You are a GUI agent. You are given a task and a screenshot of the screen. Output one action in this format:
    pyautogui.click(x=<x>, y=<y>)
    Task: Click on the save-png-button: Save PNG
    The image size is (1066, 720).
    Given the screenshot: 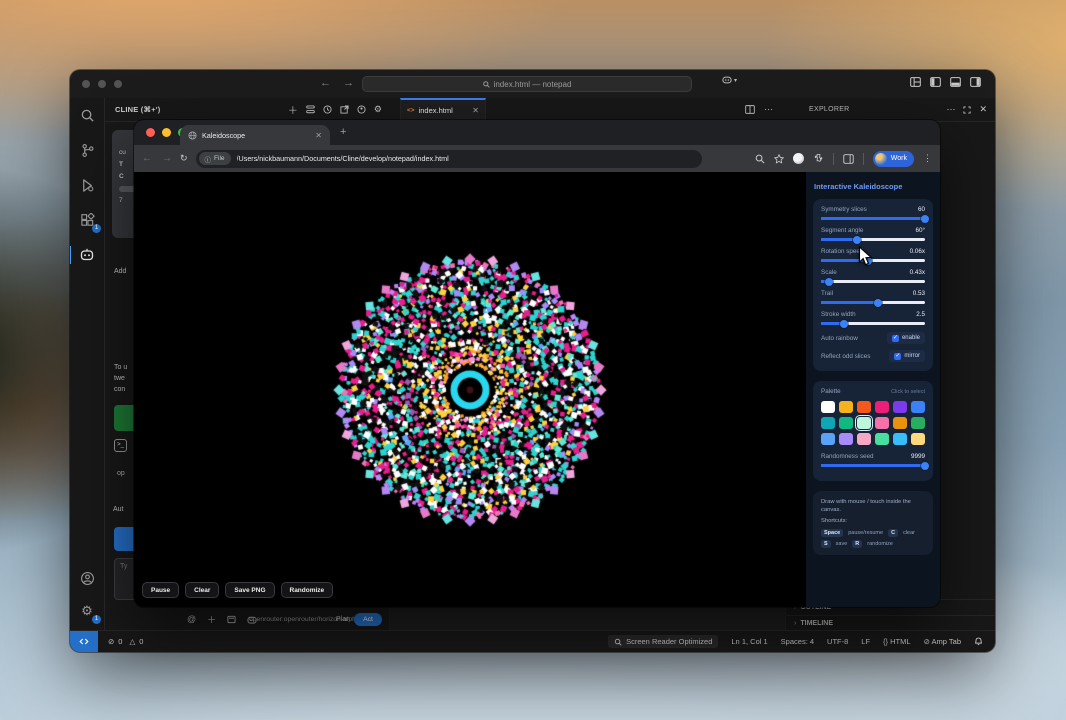 What is the action you would take?
    pyautogui.click(x=250, y=590)
    